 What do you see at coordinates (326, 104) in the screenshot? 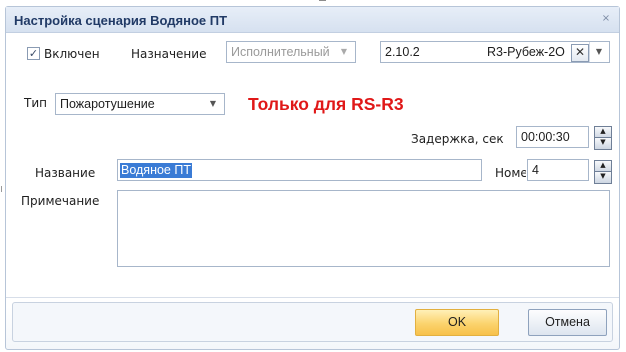
I see `rs-r3-notice: Только для RS-R3` at bounding box center [326, 104].